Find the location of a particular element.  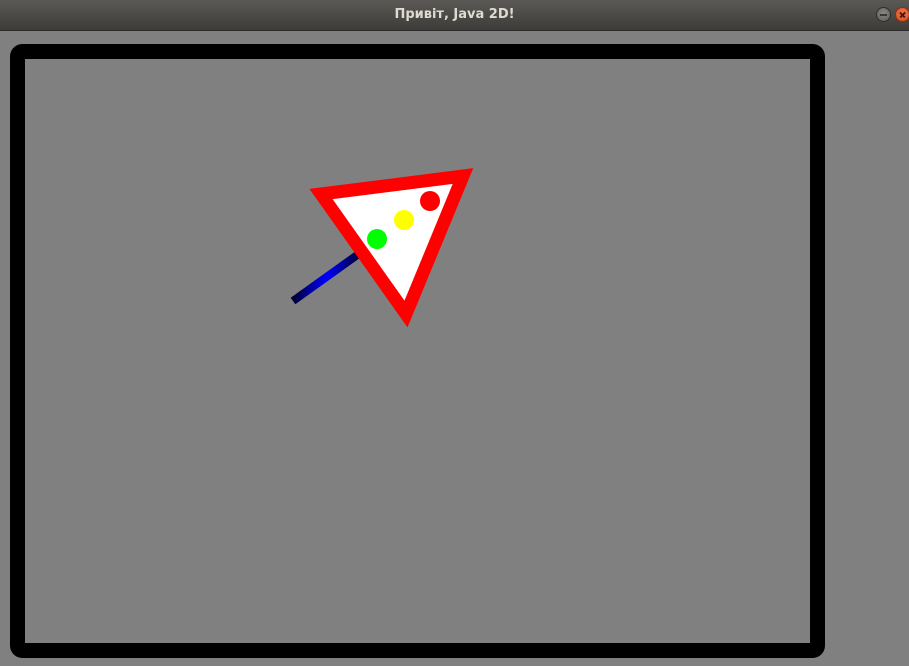

close-icon is located at coordinates (902, 14).